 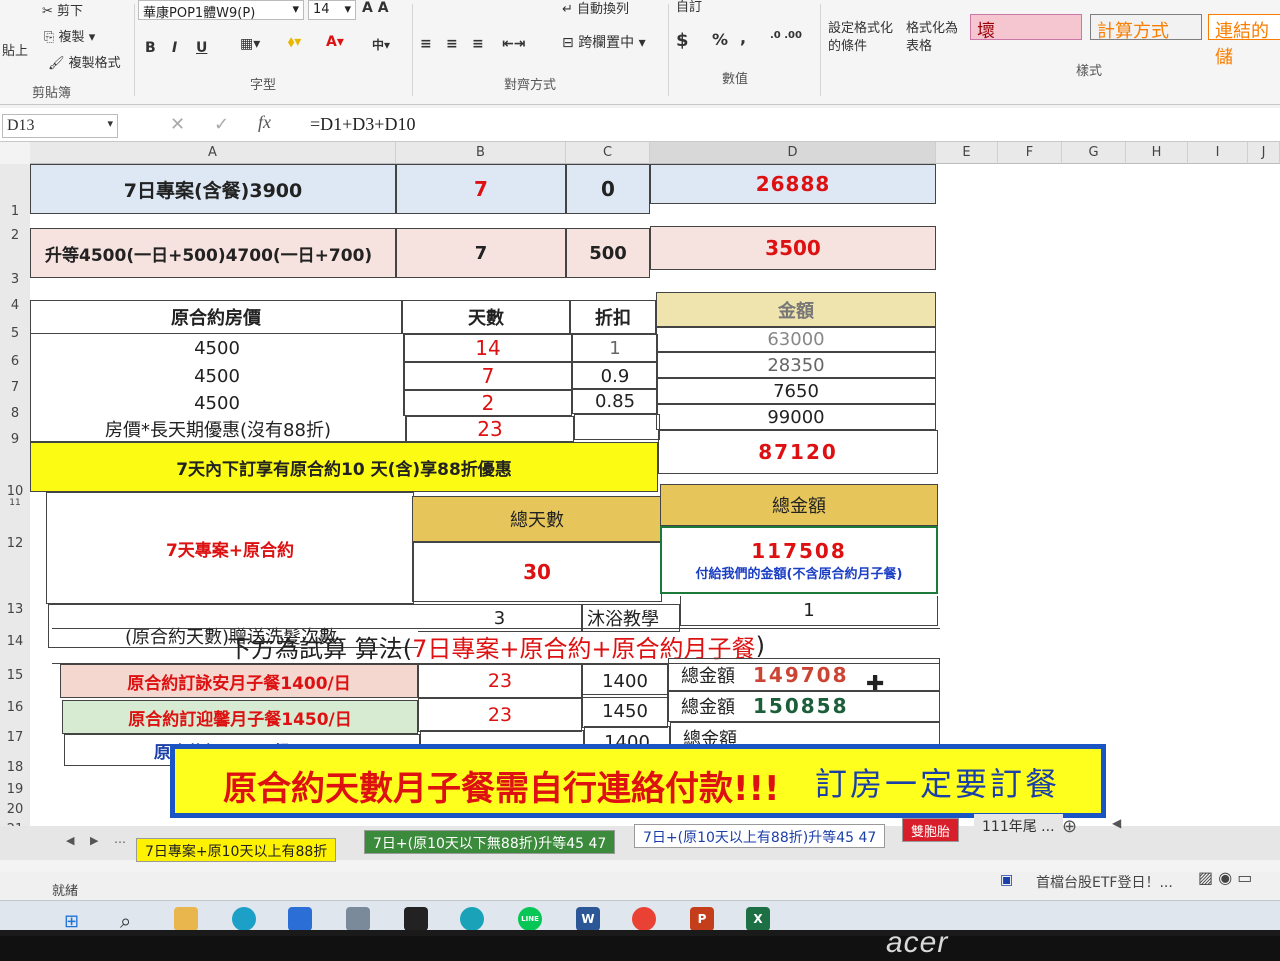 I want to click on cell-c8: 0.85, so click(x=615, y=401).